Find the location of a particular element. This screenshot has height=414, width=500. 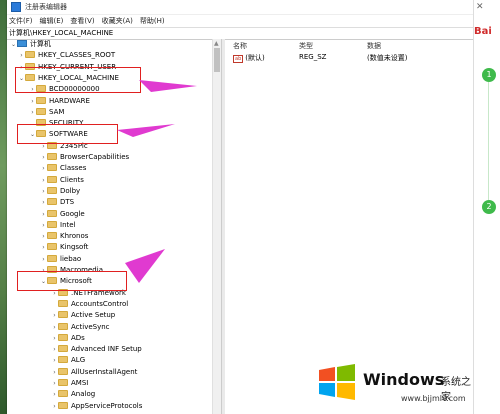

title-bar: 注册表编辑器 is located at coordinates (240, 7).